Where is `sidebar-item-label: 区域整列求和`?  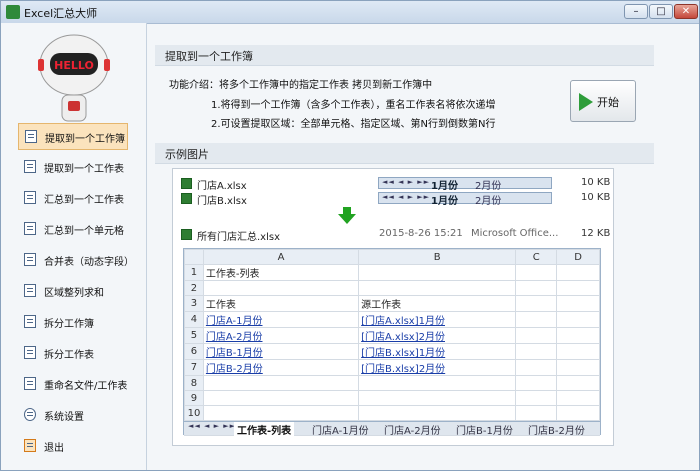 sidebar-item-label: 区域整列求和 is located at coordinates (74, 293).